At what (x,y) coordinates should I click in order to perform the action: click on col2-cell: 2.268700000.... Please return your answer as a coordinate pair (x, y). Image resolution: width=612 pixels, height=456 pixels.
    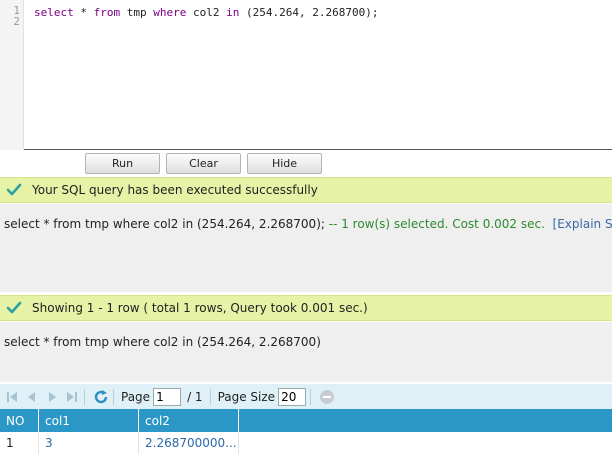
    Looking at the image, I should click on (189, 443).